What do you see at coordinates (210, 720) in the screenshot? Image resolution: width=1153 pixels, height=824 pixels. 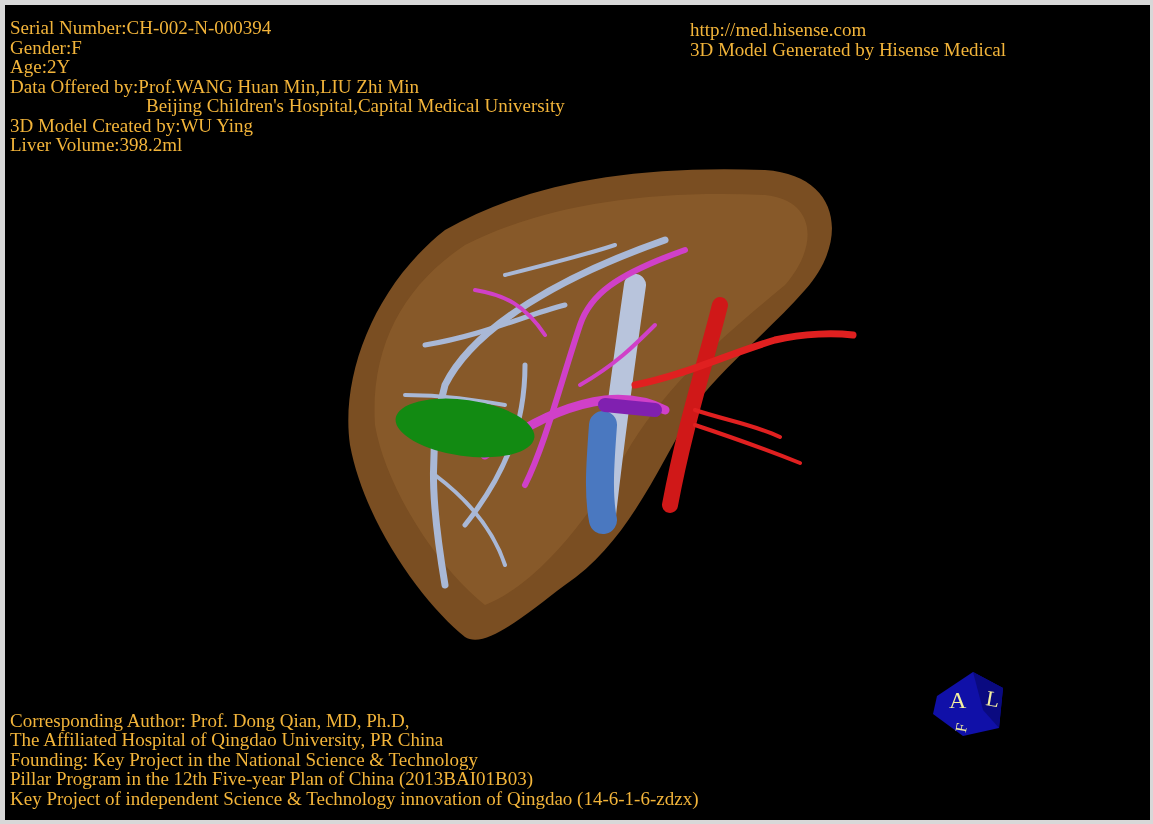 I see `credit-text: Corresponding Author: Prof. Dong Qian, MD, Ph.D,` at bounding box center [210, 720].